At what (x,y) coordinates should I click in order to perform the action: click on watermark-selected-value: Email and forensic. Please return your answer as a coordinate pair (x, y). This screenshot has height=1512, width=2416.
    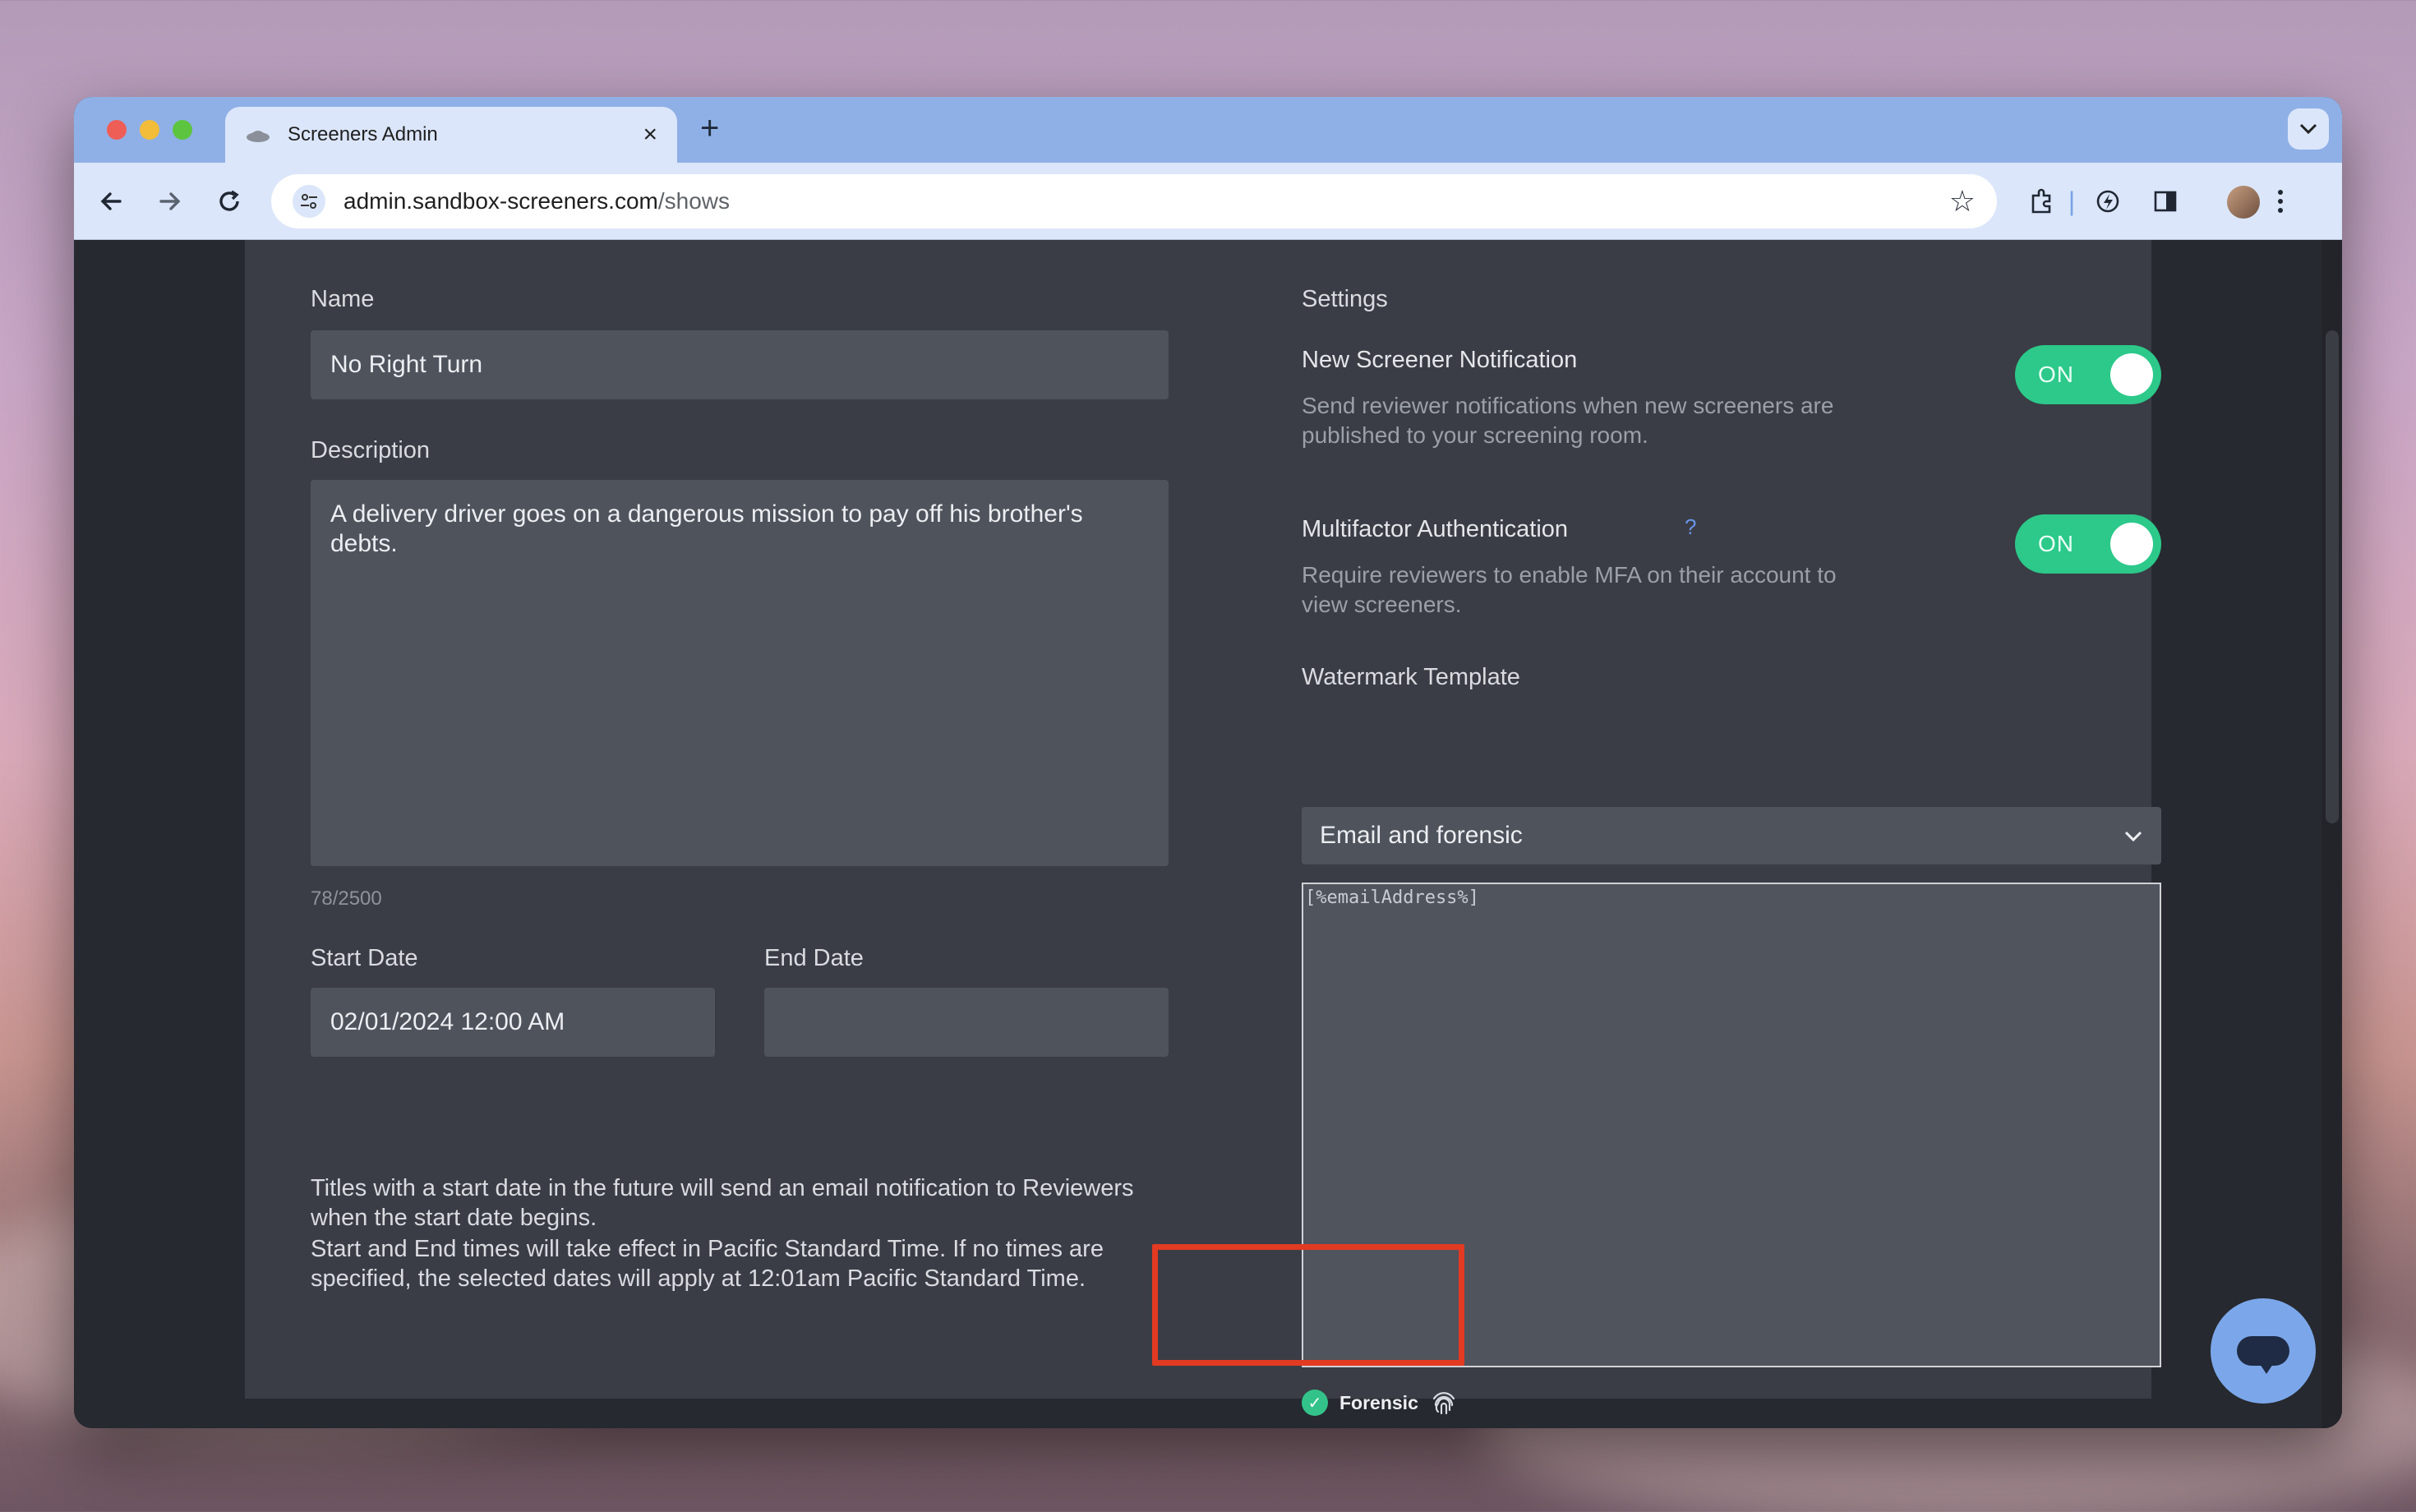
    Looking at the image, I should click on (1422, 836).